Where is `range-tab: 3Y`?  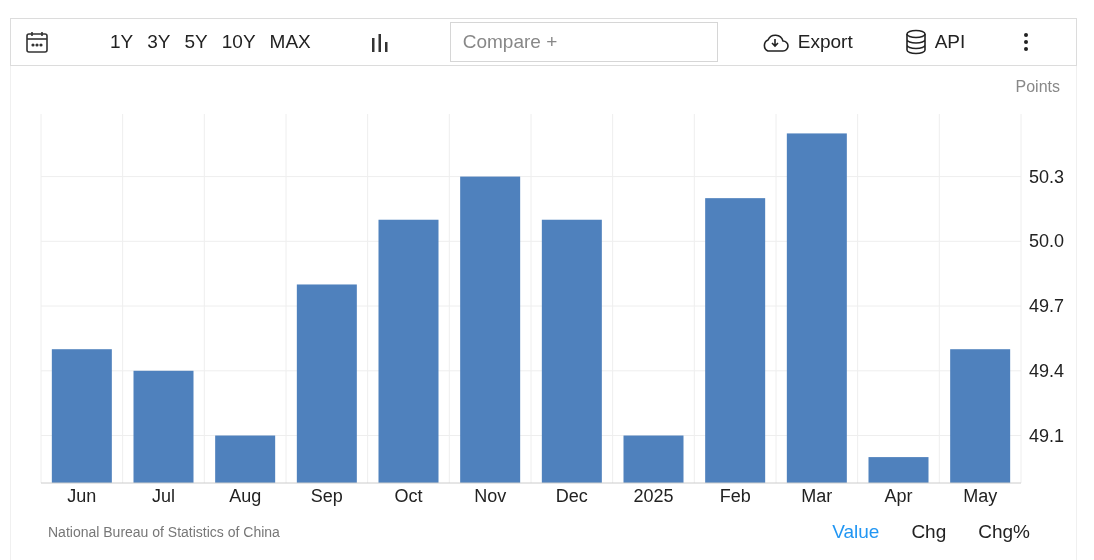 range-tab: 3Y is located at coordinates (159, 42).